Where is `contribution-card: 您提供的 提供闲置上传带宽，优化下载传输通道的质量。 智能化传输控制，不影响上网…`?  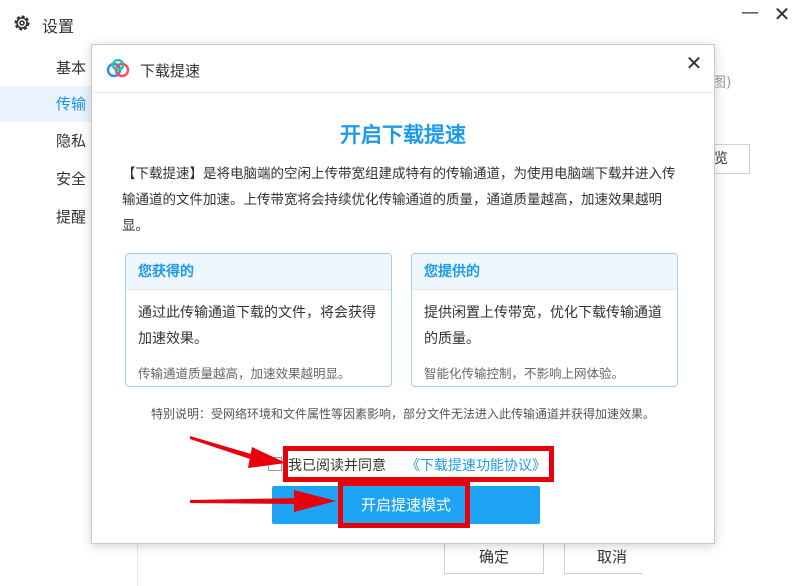 contribution-card: 您提供的 提供闲置上传带宽，优化下载传输通道的质量。 智能化传输控制，不影响上网… is located at coordinates (544, 320).